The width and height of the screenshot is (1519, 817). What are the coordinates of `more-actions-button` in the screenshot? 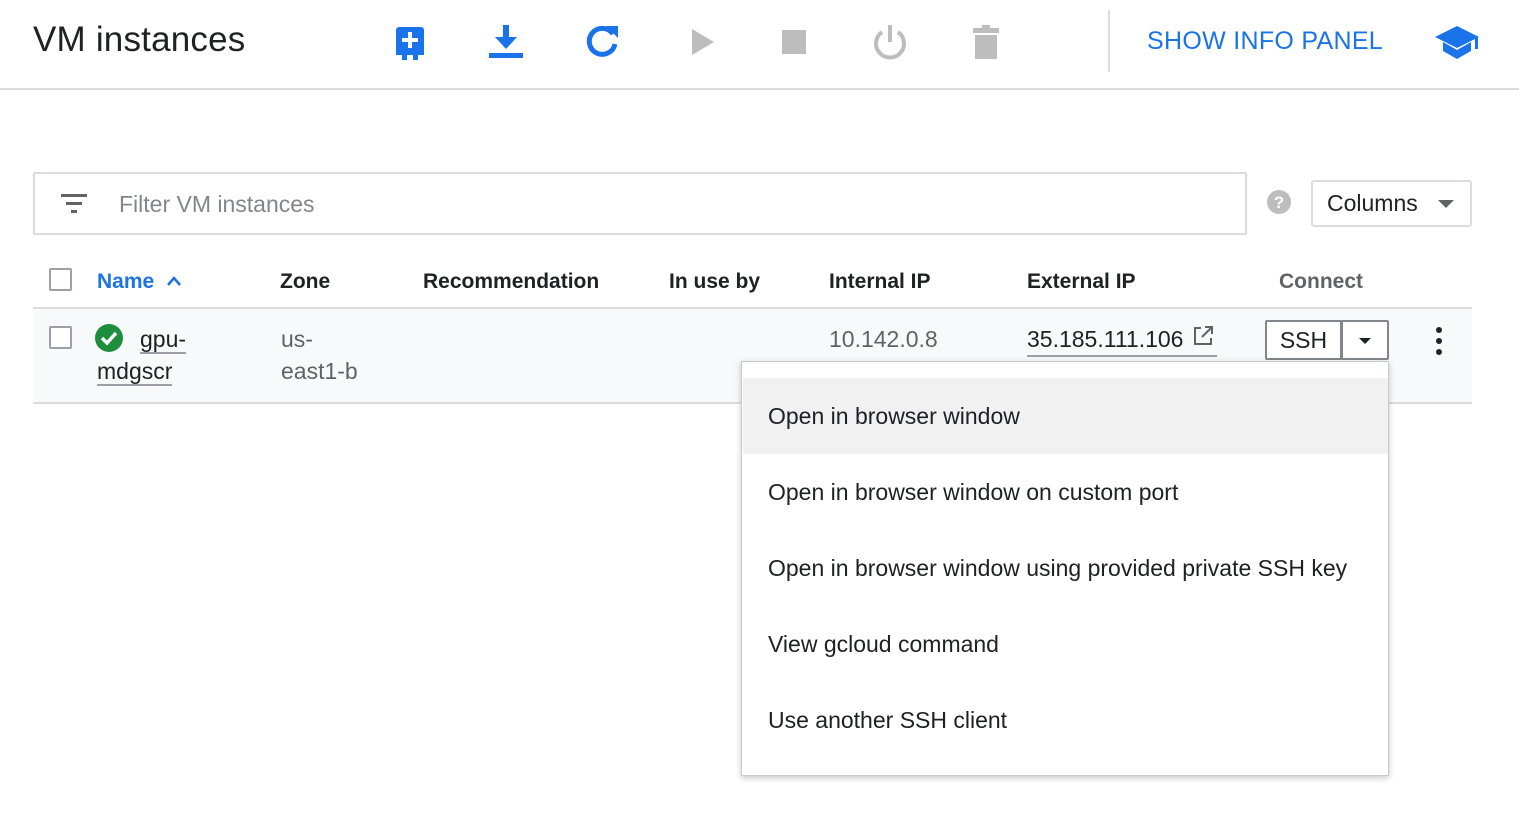 It's located at (1439, 341).